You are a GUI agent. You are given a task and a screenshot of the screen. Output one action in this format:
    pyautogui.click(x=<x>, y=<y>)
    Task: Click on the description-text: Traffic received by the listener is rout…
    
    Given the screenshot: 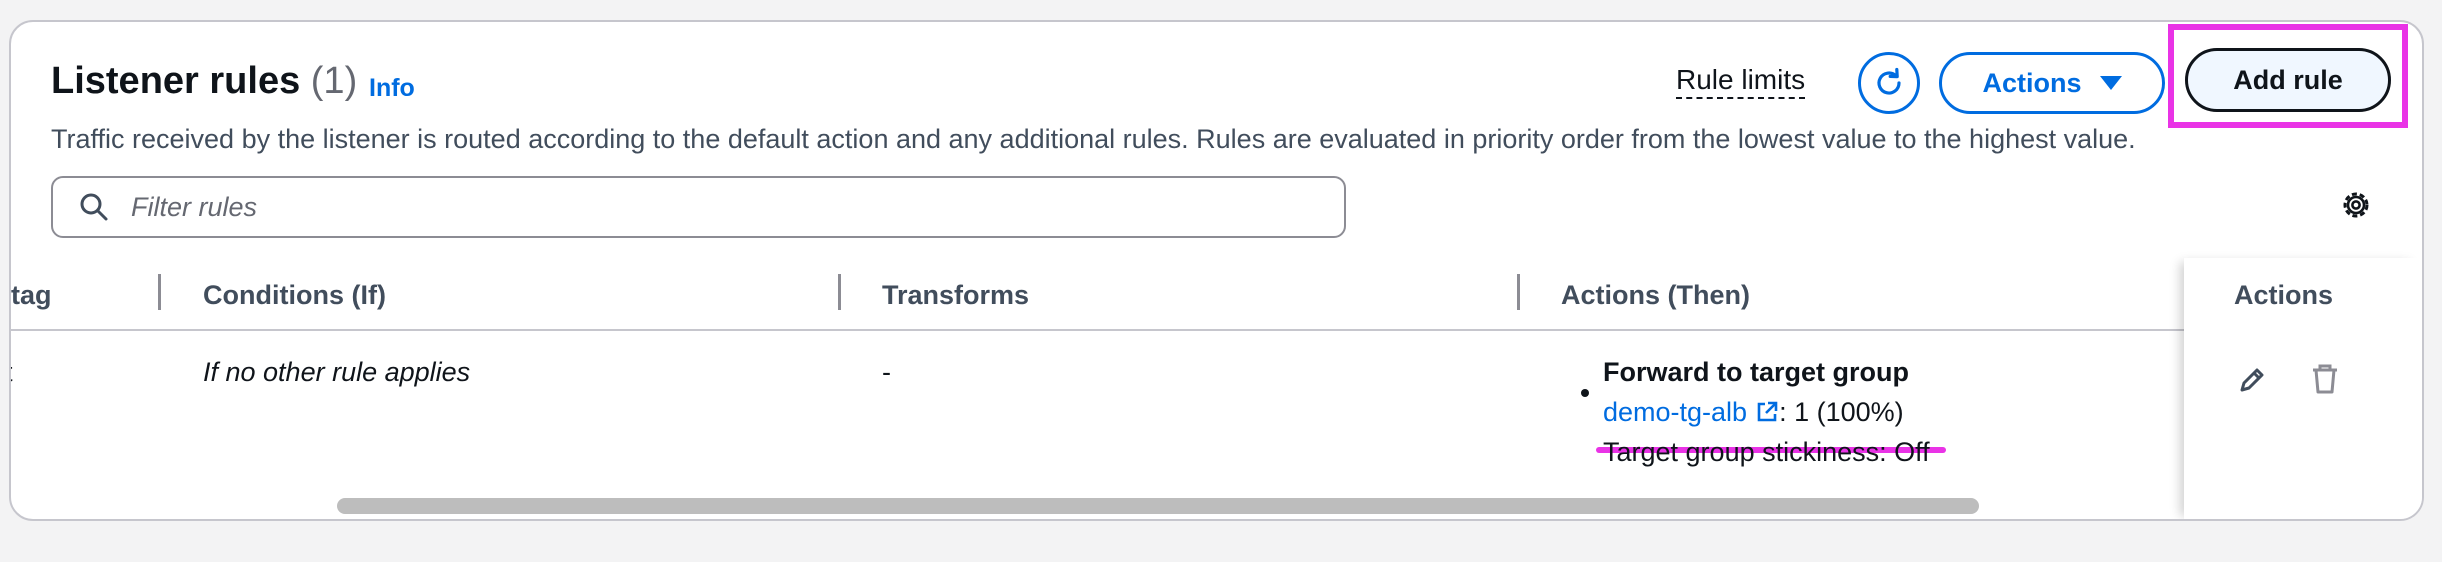 What is the action you would take?
    pyautogui.click(x=1093, y=139)
    